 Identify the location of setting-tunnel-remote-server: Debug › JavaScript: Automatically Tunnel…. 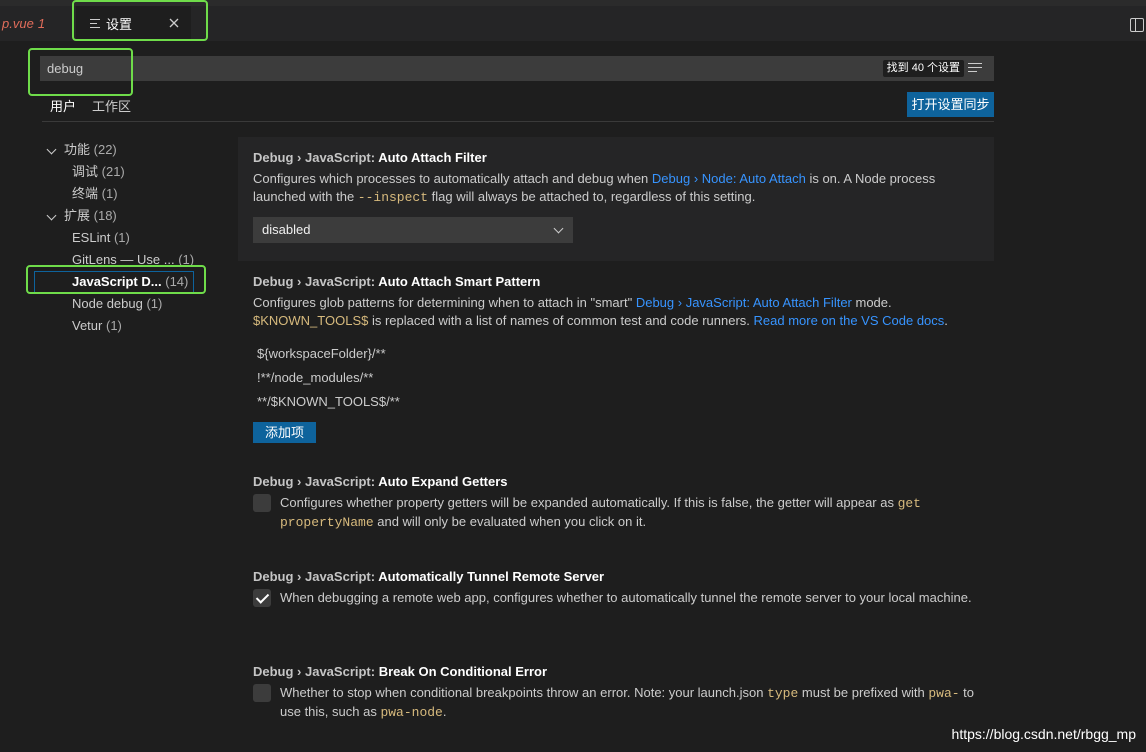
(616, 603).